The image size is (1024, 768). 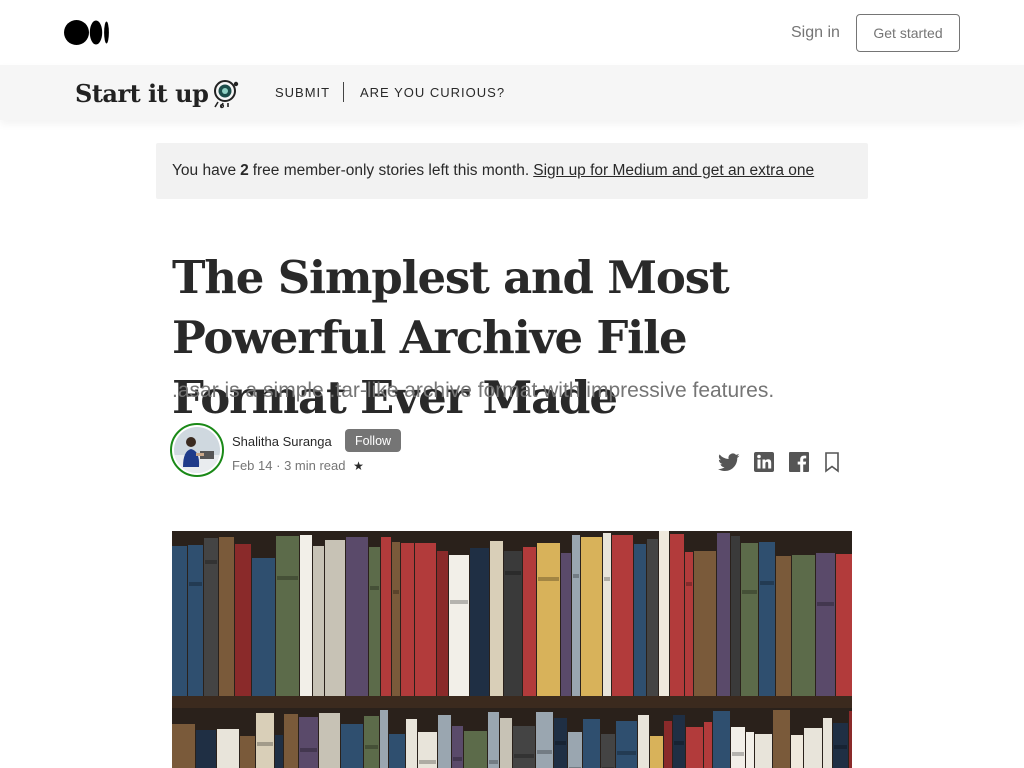 What do you see at coordinates (832, 462) in the screenshot?
I see `bookmark-icon` at bounding box center [832, 462].